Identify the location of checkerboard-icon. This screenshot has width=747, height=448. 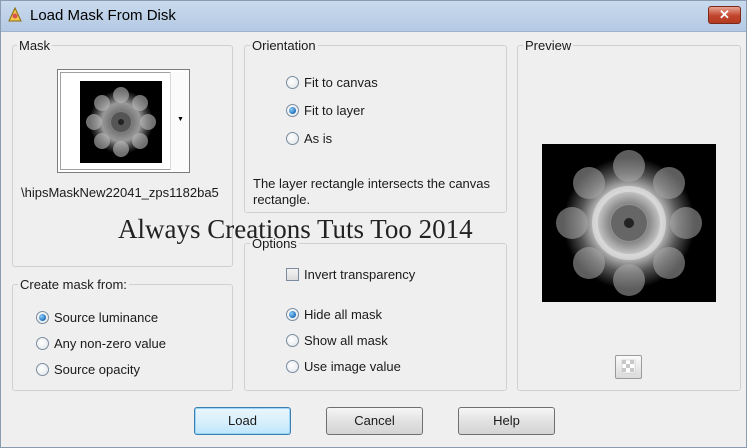
(628, 366).